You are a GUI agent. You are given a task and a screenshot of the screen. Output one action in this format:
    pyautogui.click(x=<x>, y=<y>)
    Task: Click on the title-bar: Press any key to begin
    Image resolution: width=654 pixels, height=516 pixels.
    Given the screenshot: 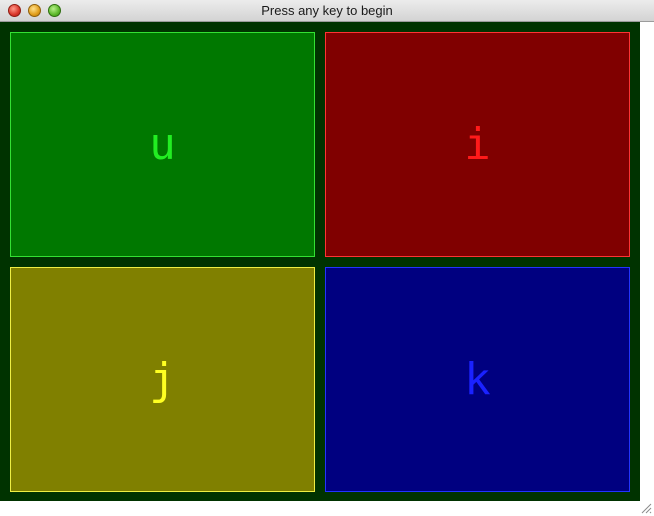 What is the action you would take?
    pyautogui.click(x=327, y=11)
    